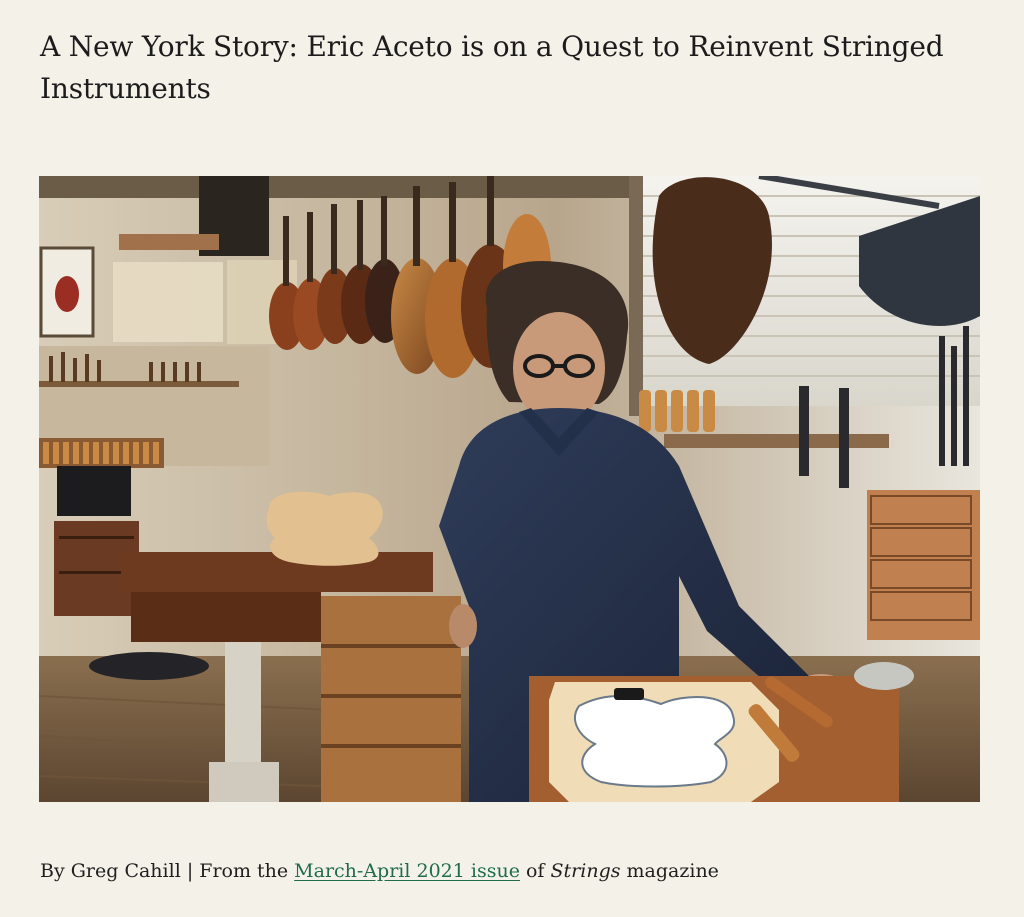 This screenshot has height=917, width=1024. I want to click on byline-suffix: magazine, so click(669, 871).